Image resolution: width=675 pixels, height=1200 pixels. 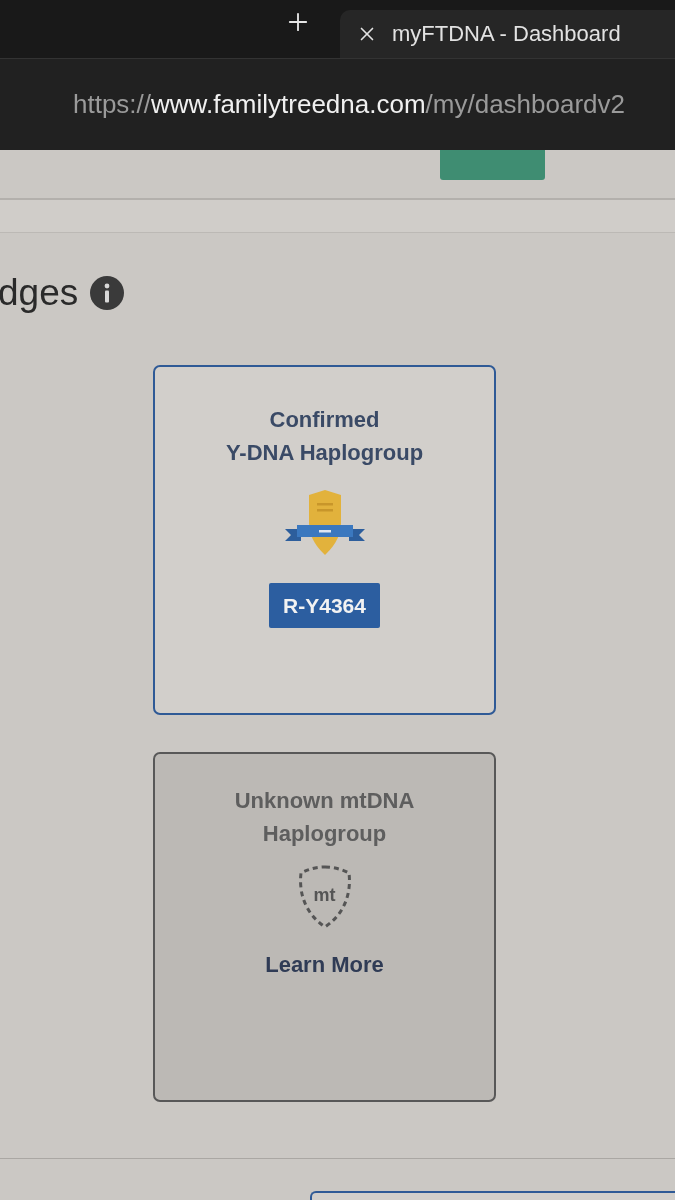 I want to click on tab-title: myFTDNA - Dashboard, so click(x=506, y=34).